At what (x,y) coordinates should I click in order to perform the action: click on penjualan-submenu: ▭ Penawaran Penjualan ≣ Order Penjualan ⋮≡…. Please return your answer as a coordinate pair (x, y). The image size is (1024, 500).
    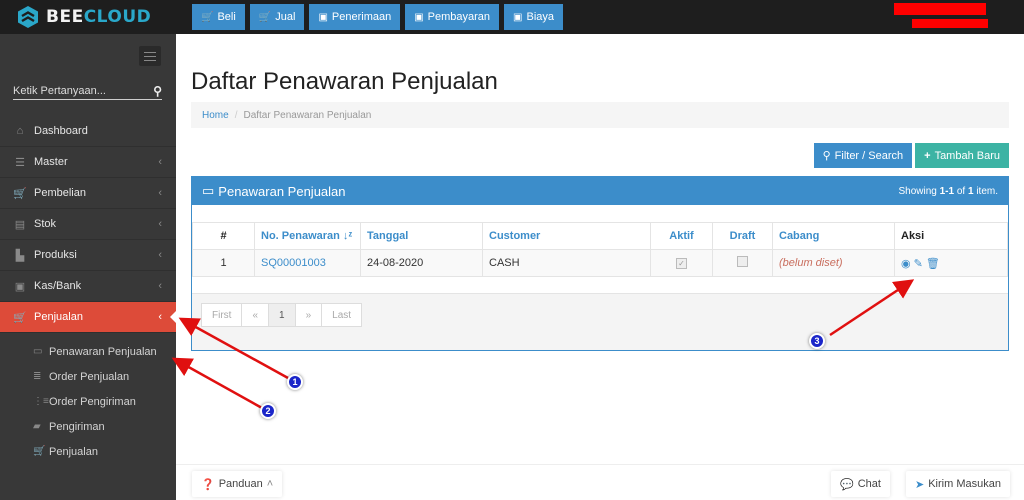
    Looking at the image, I should click on (88, 398).